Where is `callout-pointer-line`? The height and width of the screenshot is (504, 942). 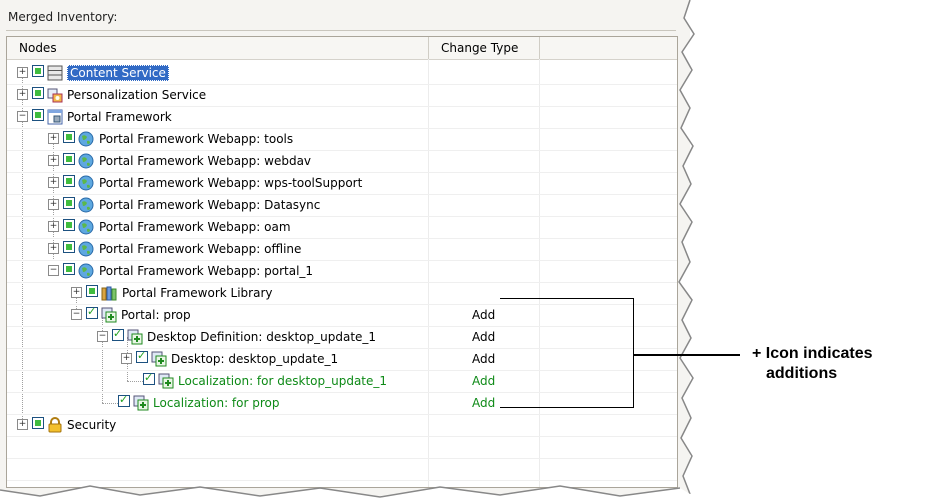
callout-pointer-line is located at coordinates (687, 355).